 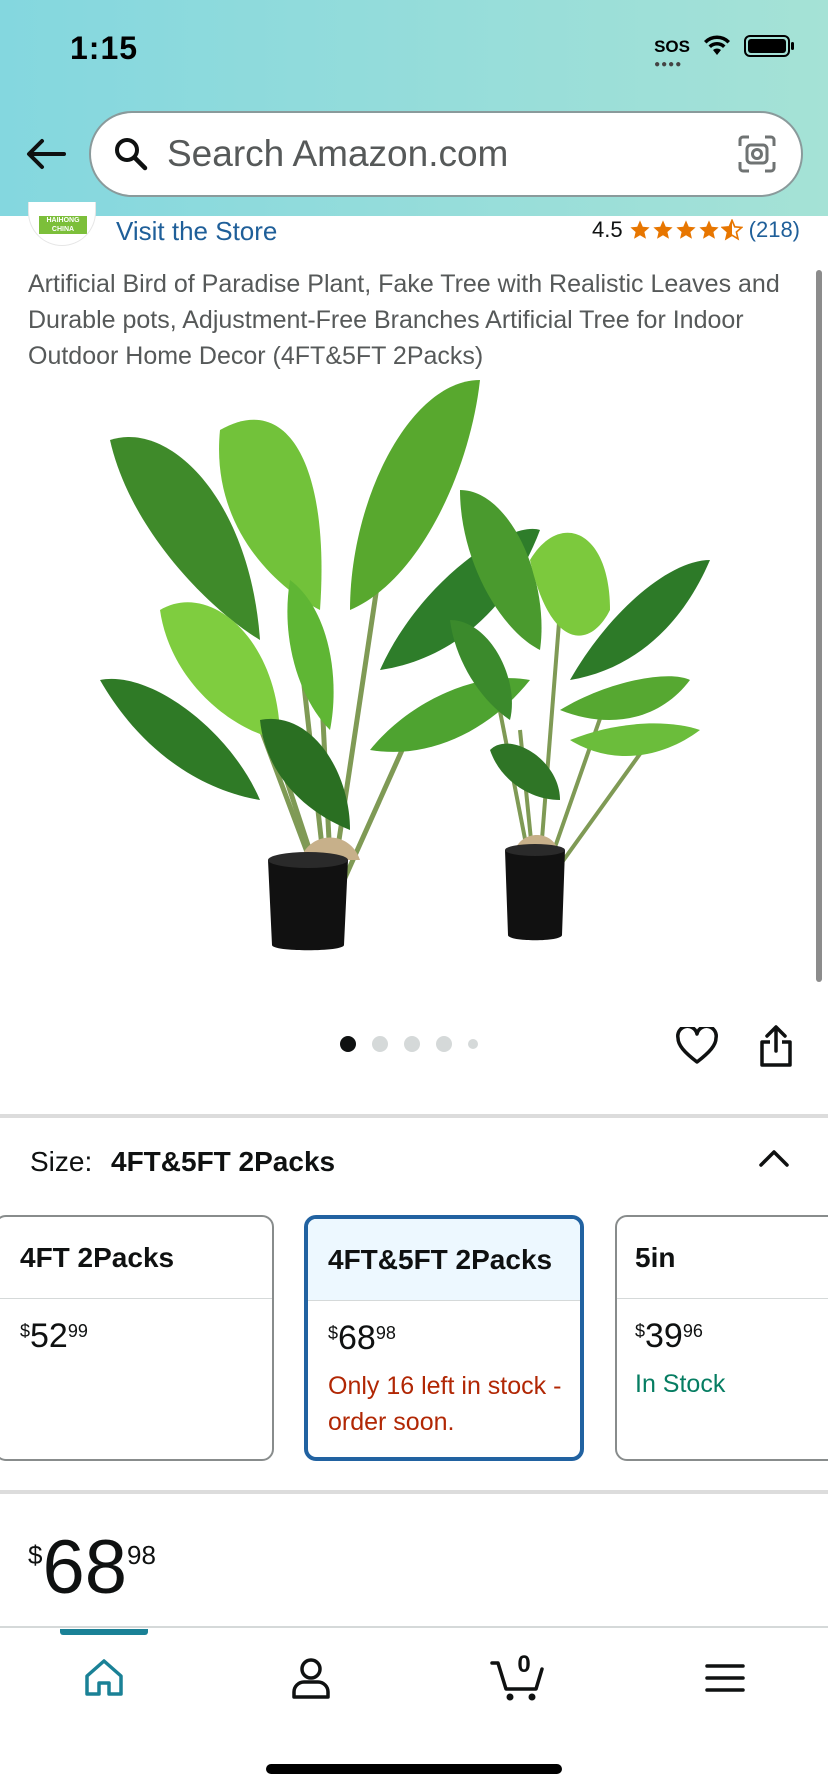 I want to click on chevron-up-icon, so click(x=774, y=1158).